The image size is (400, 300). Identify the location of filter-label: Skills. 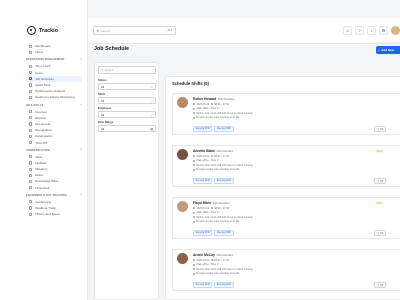
(102, 94).